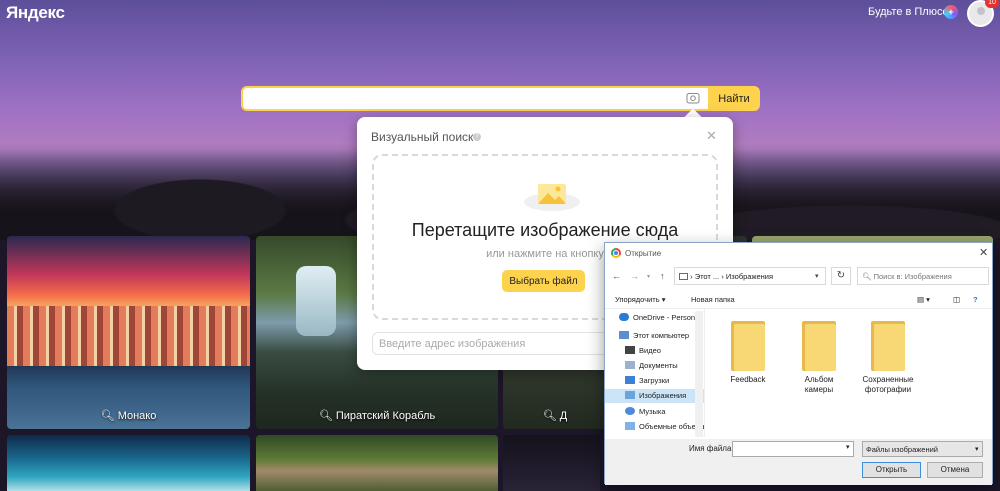 The height and width of the screenshot is (491, 1000). What do you see at coordinates (848, 447) in the screenshot?
I see `filename-dropdown-icon: ▾` at bounding box center [848, 447].